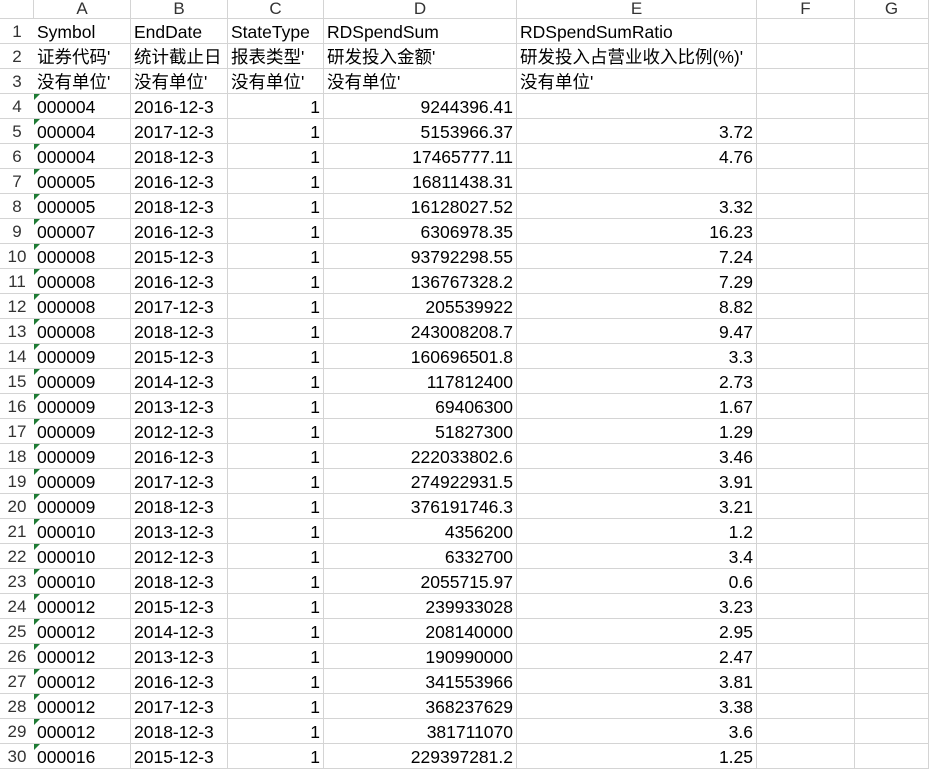 This screenshot has height=770, width=929. Describe the element at coordinates (637, 281) in the screenshot. I see `cell-e11: 7.29` at that location.